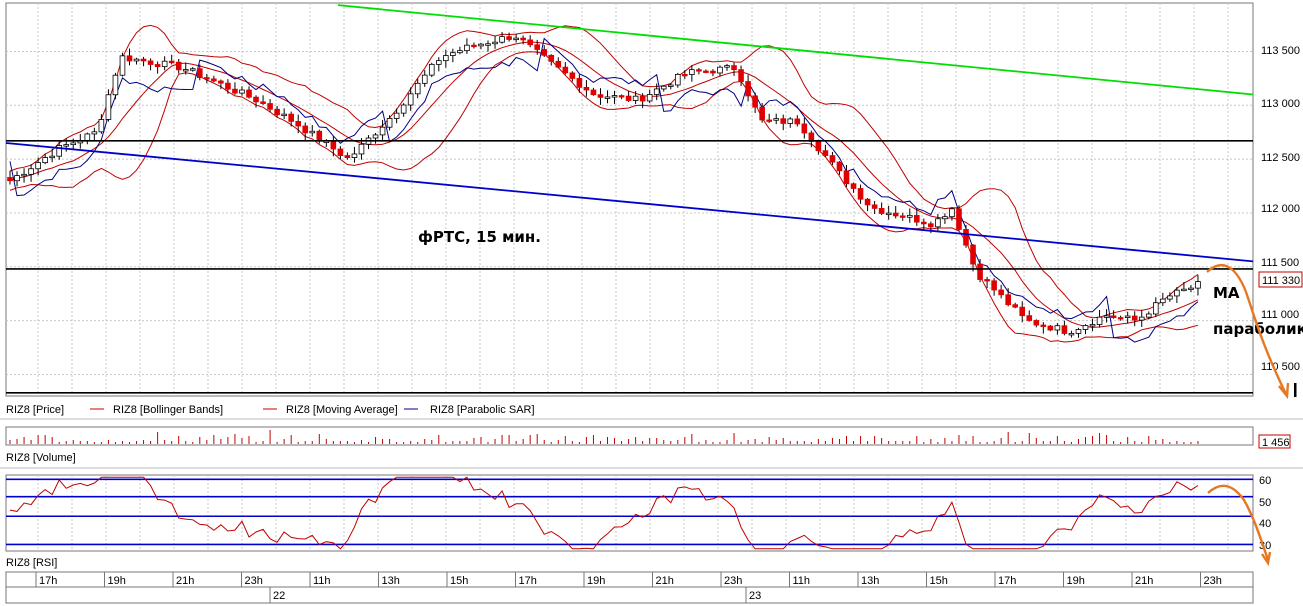 This screenshot has height=606, width=1303. I want to click on hour-label: 11h, so click(802, 581).